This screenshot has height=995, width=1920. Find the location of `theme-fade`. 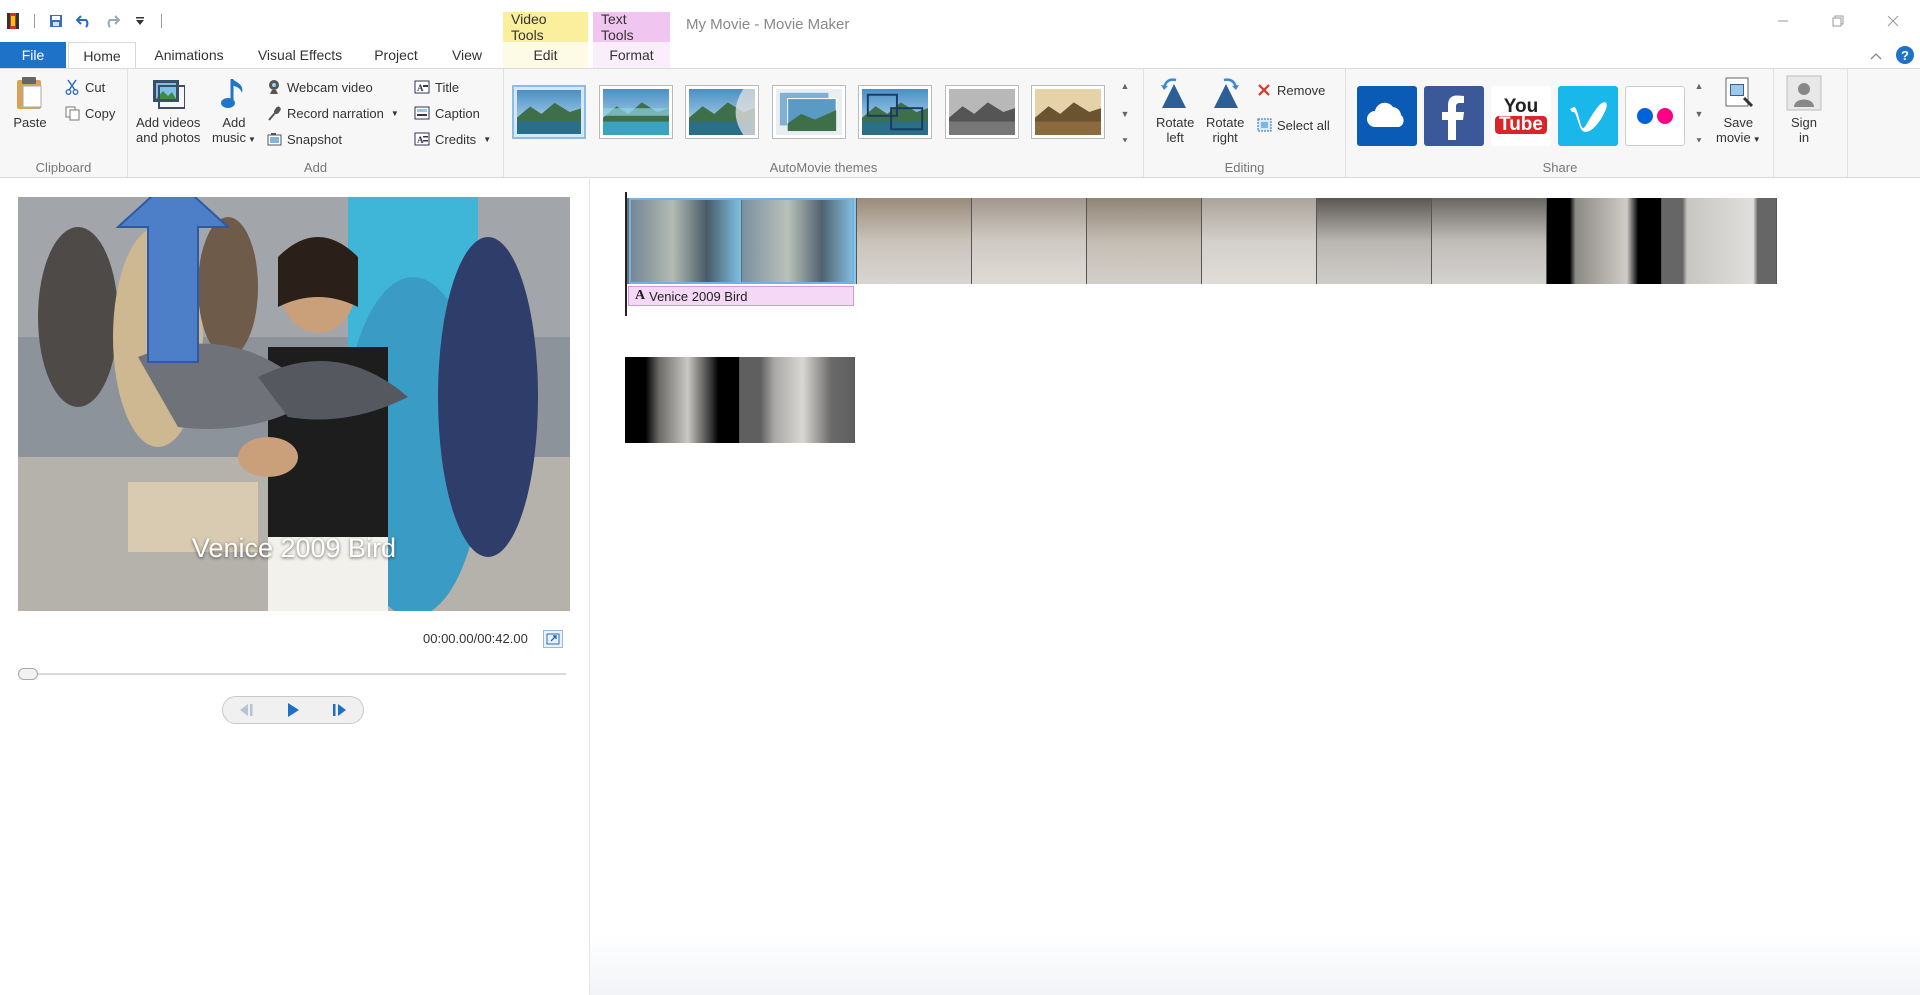

theme-fade is located at coordinates (809, 112).